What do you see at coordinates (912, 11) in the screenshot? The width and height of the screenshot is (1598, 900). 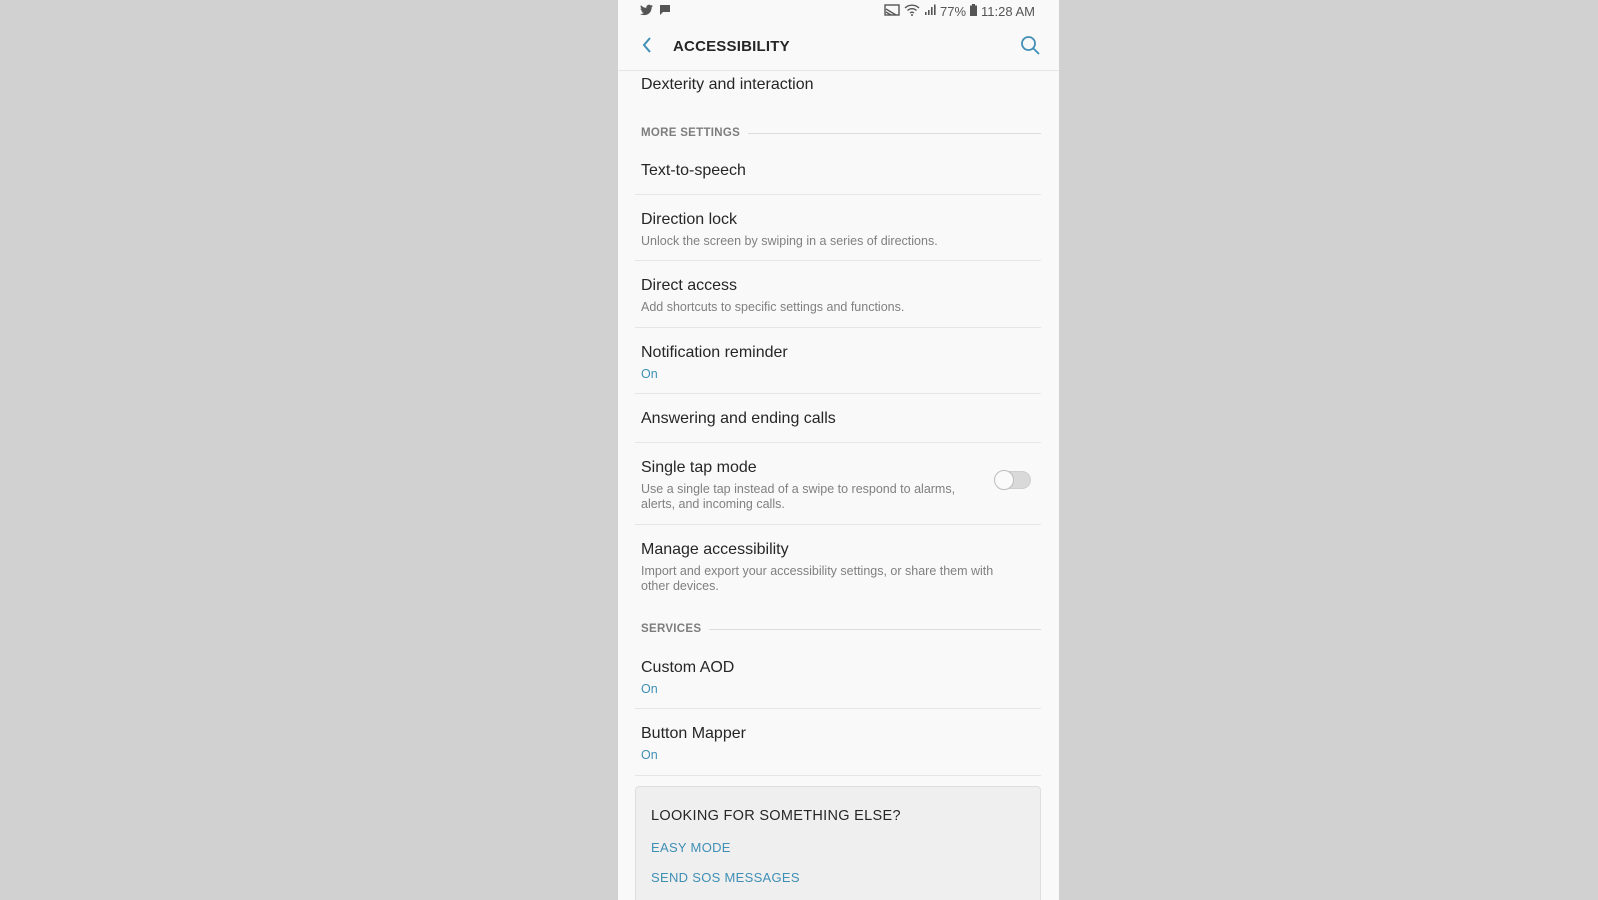 I see `wifi-icon` at bounding box center [912, 11].